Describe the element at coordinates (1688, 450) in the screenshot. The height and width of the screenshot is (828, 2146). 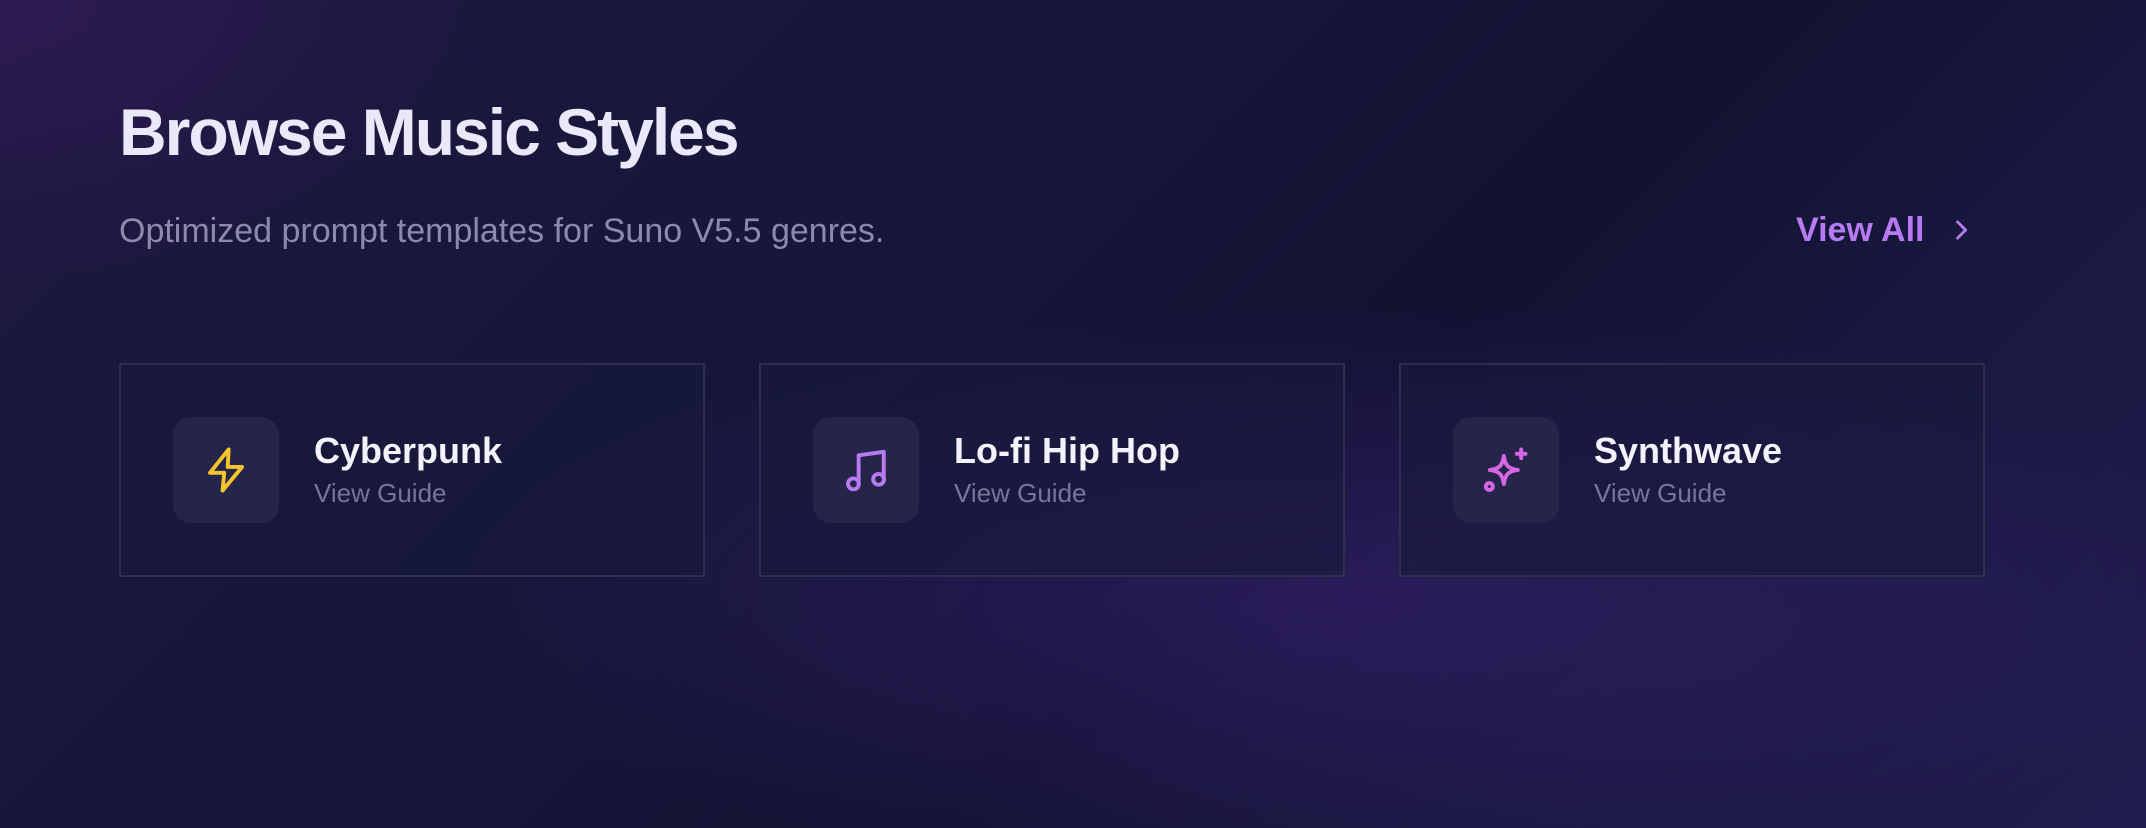
I see `card-title: Synthwave` at that location.